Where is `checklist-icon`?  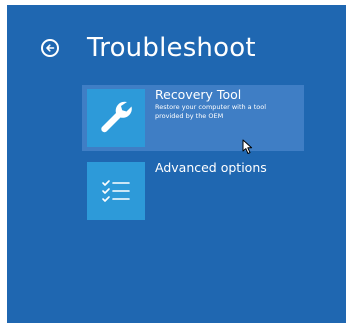 checklist-icon is located at coordinates (116, 191).